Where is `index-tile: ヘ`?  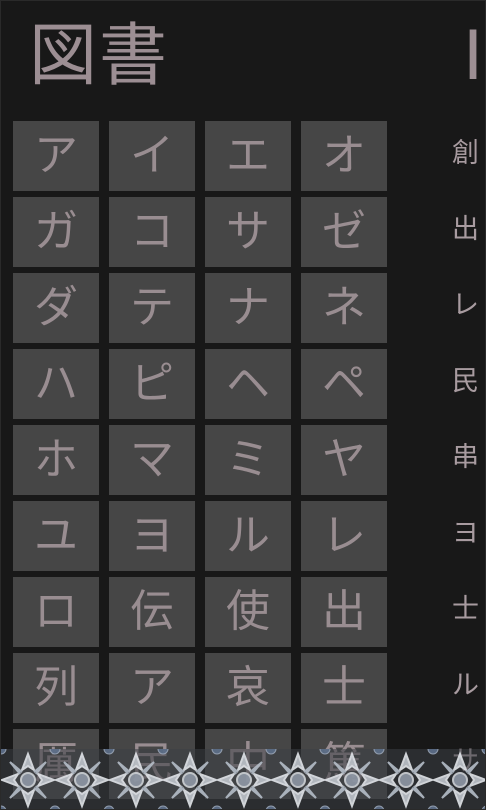
index-tile: ヘ is located at coordinates (248, 384).